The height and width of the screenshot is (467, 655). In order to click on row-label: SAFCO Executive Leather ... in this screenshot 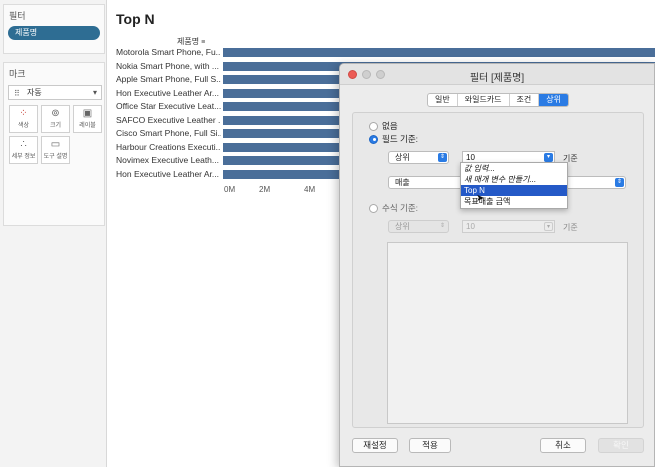, I will do `click(168, 120)`.